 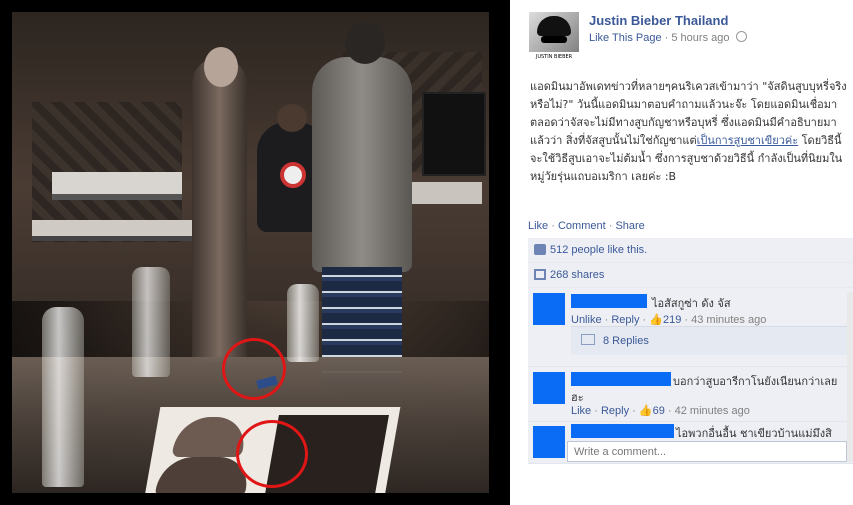 What do you see at coordinates (554, 26) in the screenshot?
I see `avatar-hair` at bounding box center [554, 26].